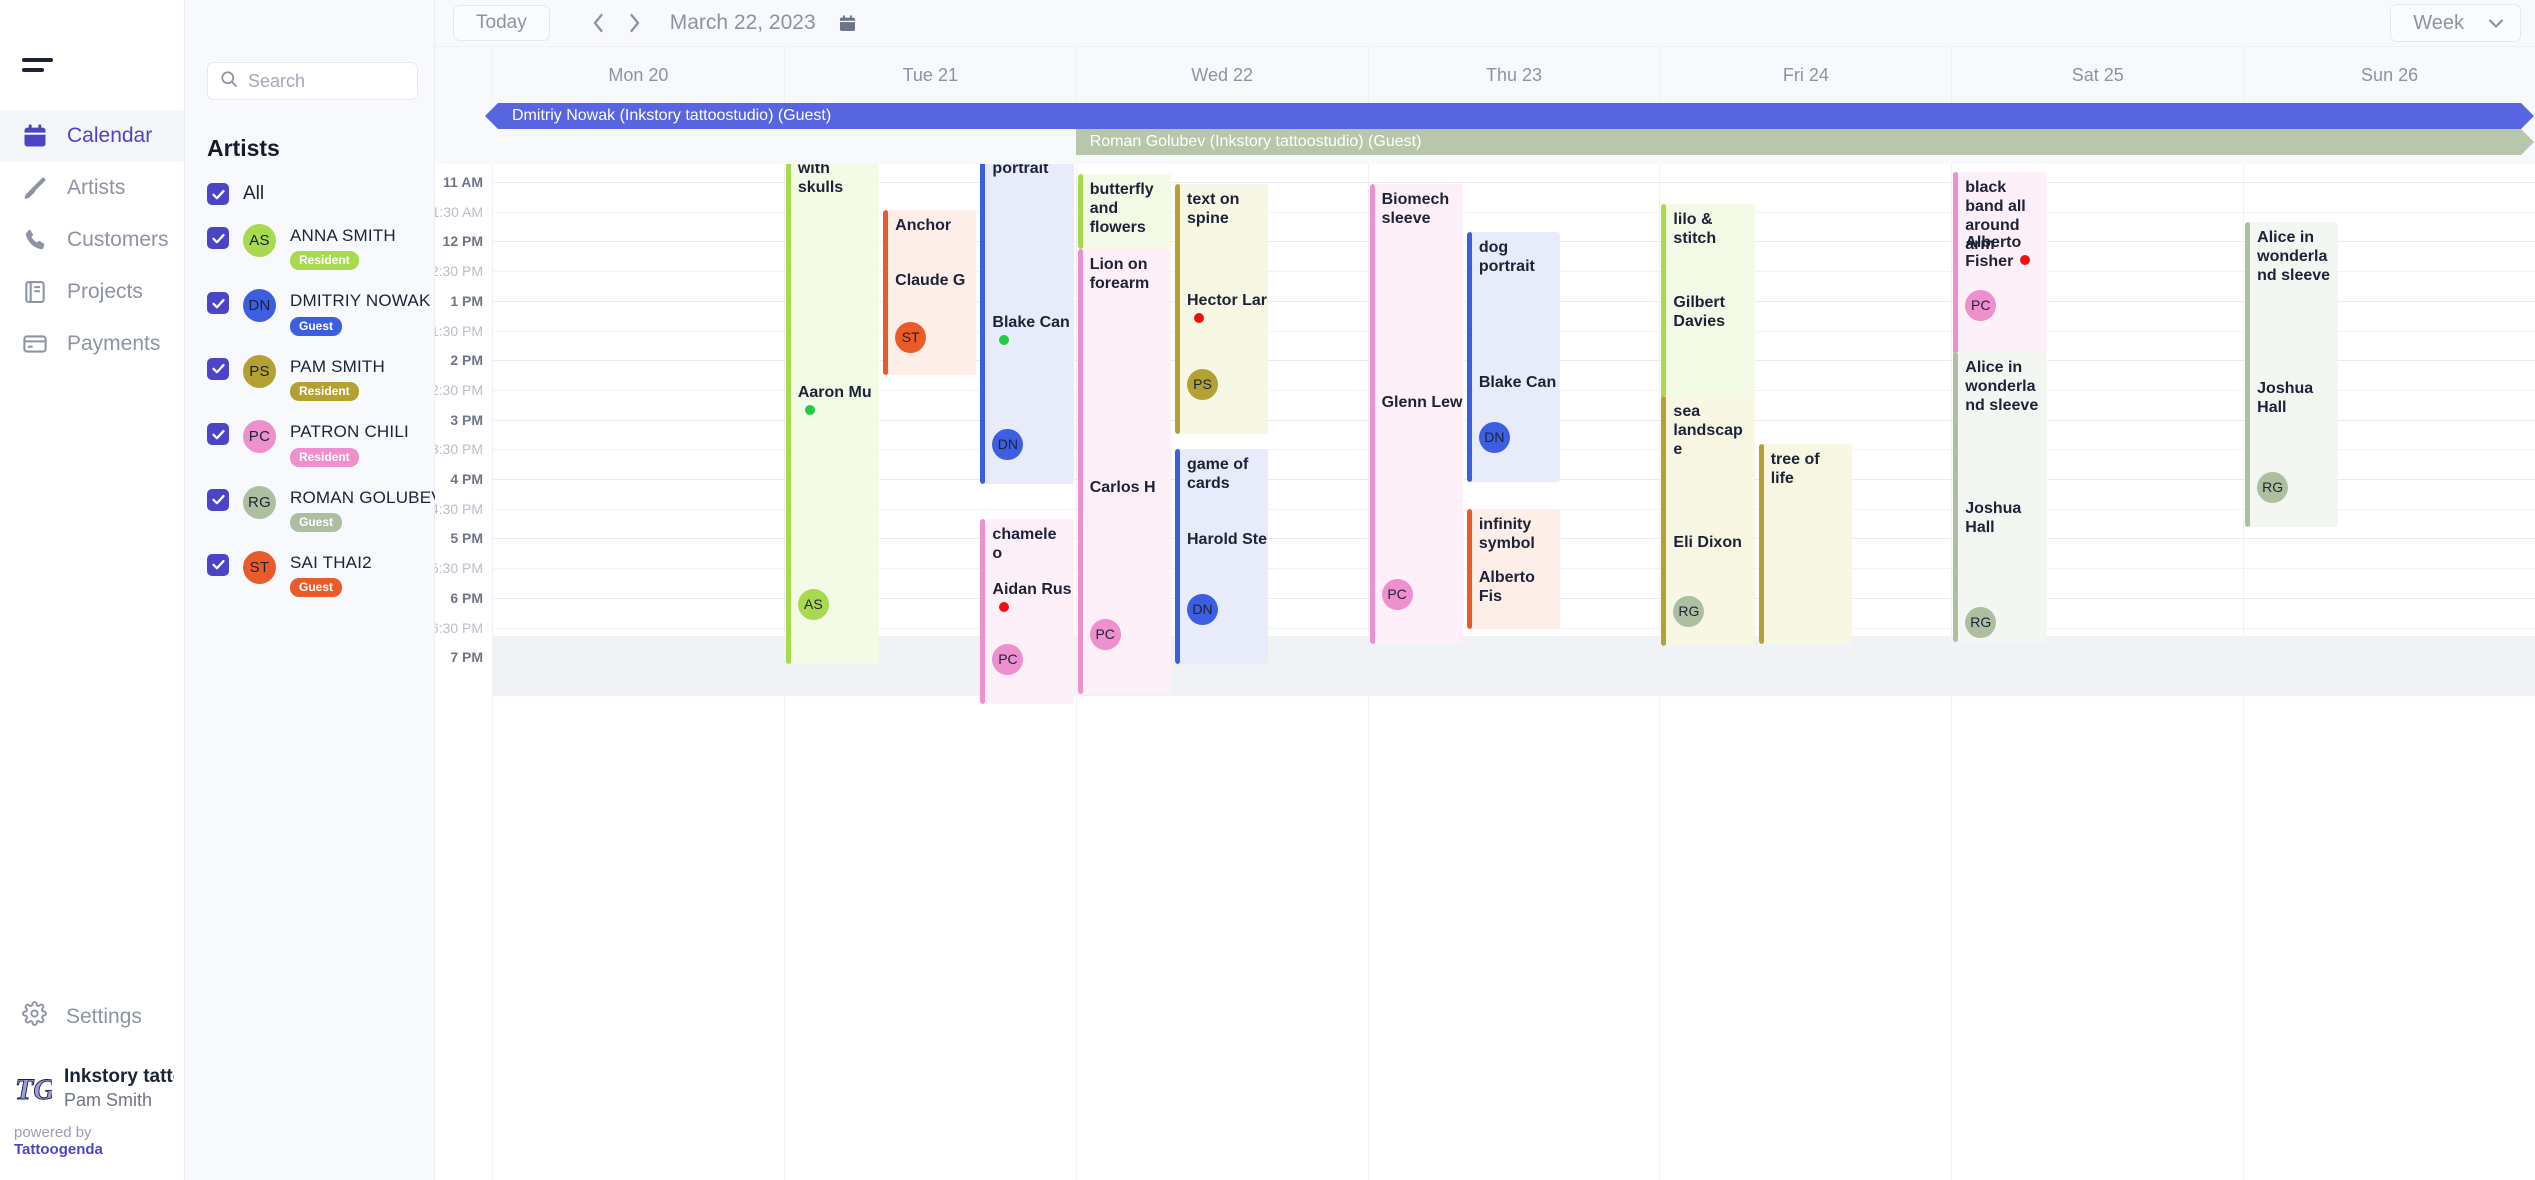 Image resolution: width=2535 pixels, height=1180 pixels. I want to click on event-title: lilo & stitch, so click(1695, 229).